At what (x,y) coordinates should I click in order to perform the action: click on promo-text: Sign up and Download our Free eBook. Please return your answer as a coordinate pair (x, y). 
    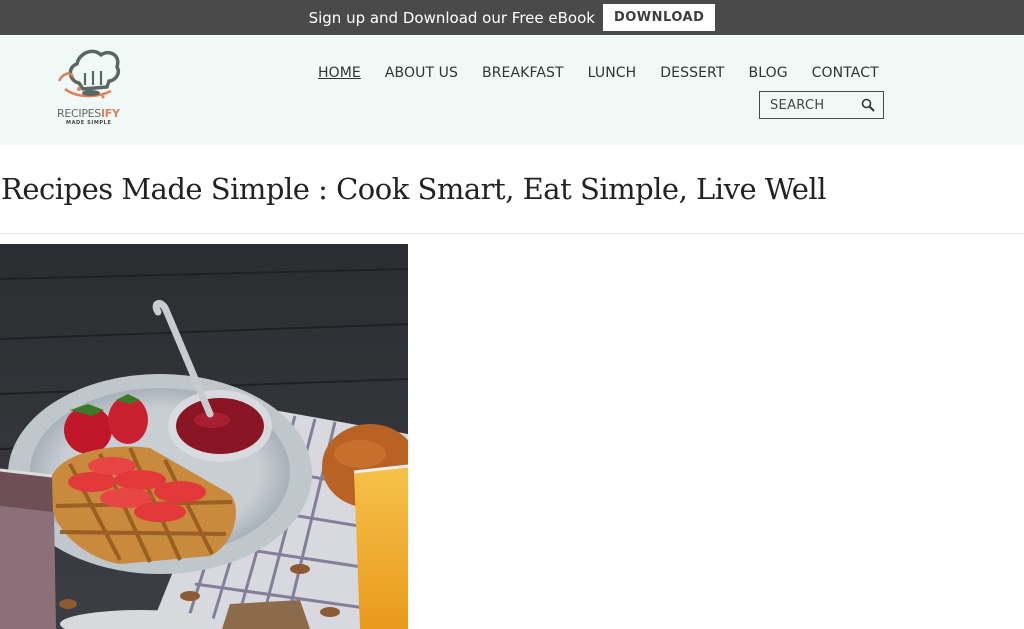
    Looking at the image, I should click on (451, 17).